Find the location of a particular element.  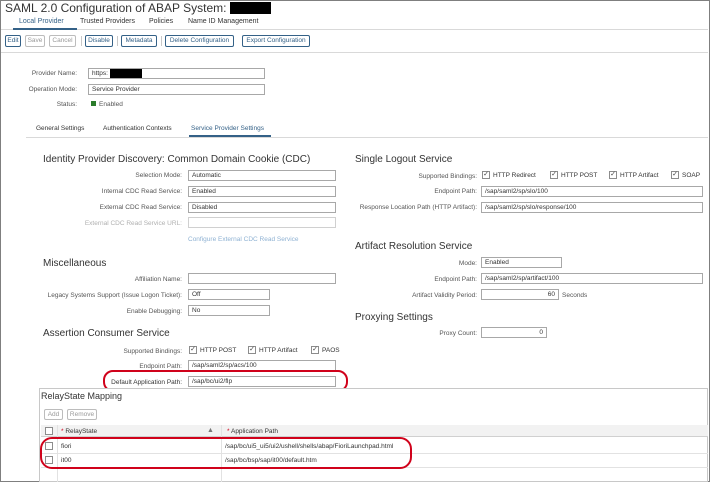

acs-paos-checkbox: ✓ is located at coordinates (315, 350).